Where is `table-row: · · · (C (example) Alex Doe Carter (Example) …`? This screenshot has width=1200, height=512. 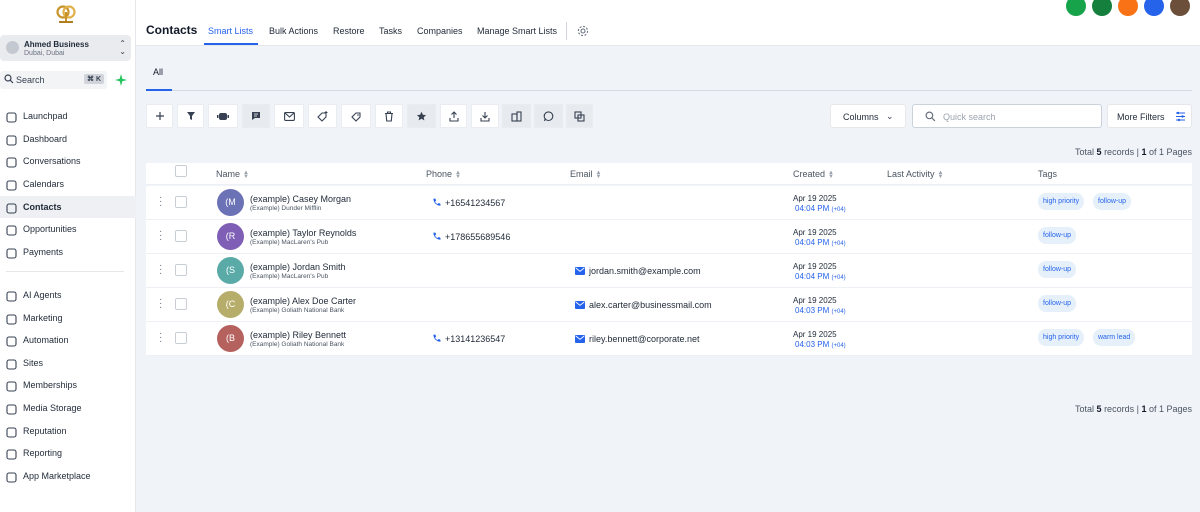
table-row: · · · (C (example) Alex Doe Carter (Example) … is located at coordinates (669, 305).